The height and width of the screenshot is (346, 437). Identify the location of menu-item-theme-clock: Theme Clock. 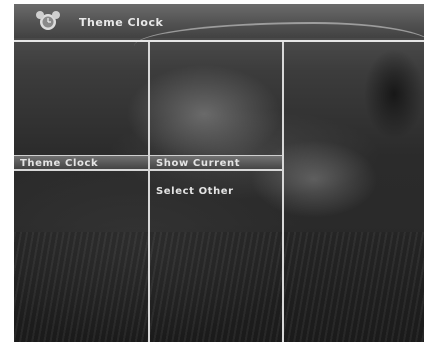
(81, 163).